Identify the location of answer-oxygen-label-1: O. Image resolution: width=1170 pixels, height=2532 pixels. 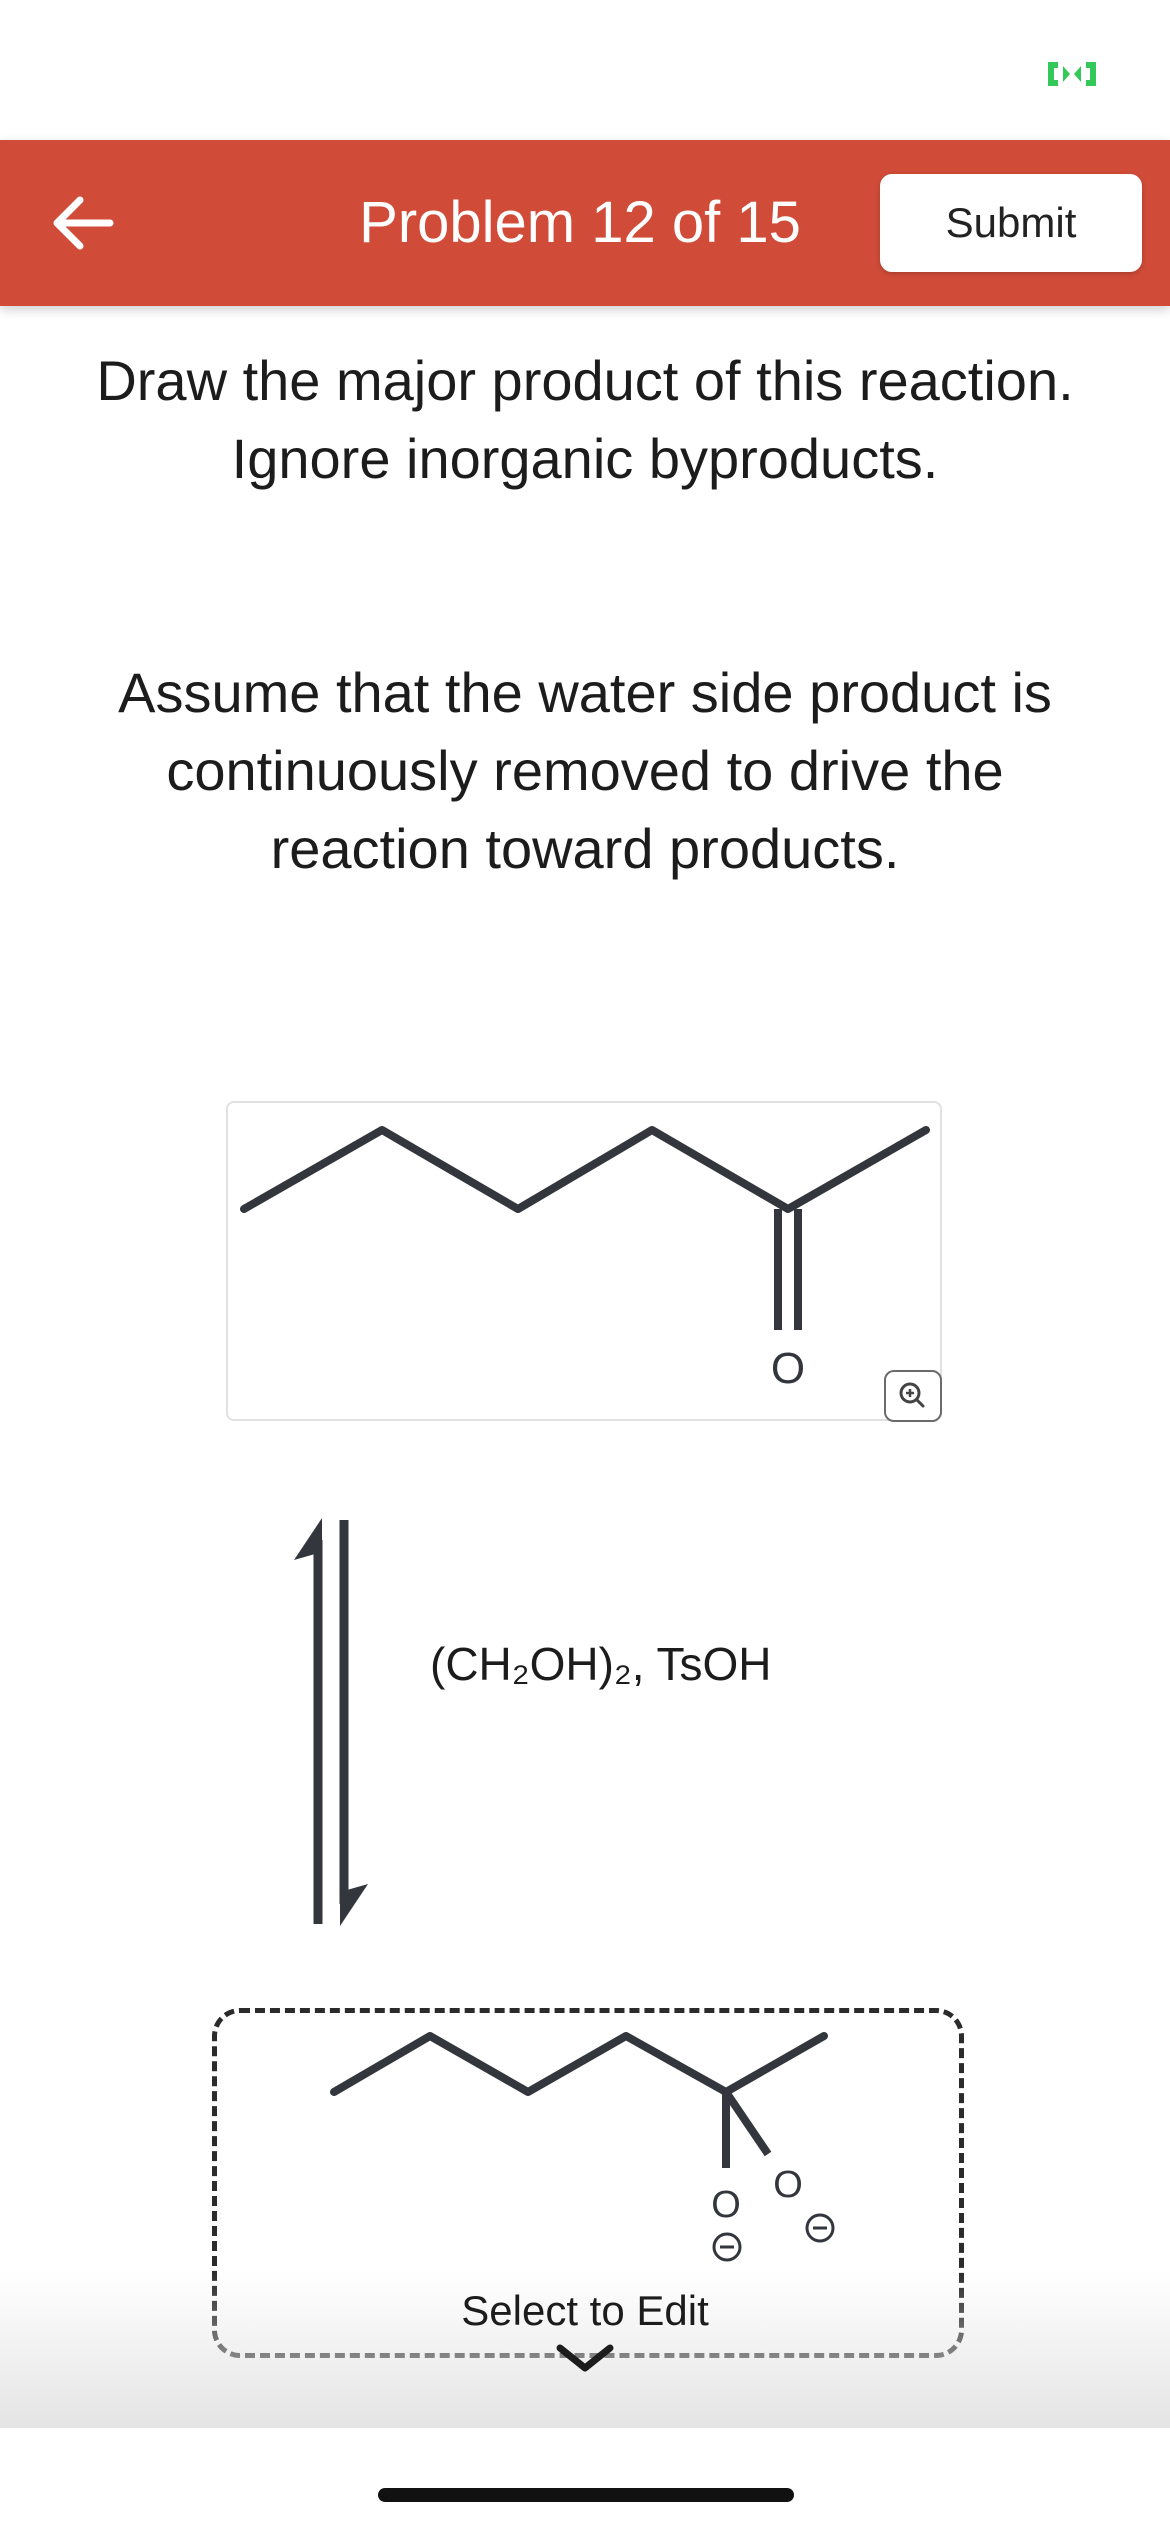
(726, 2205).